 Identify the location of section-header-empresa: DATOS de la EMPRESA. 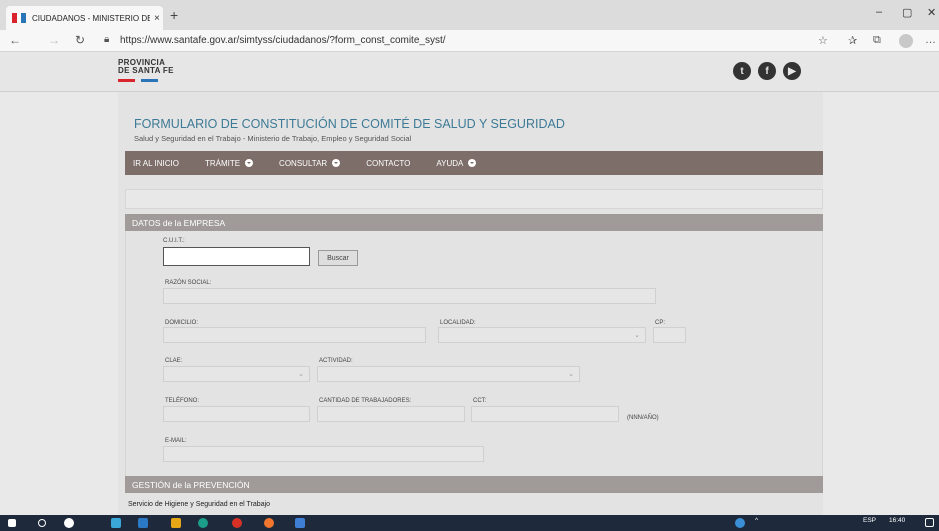
(474, 222).